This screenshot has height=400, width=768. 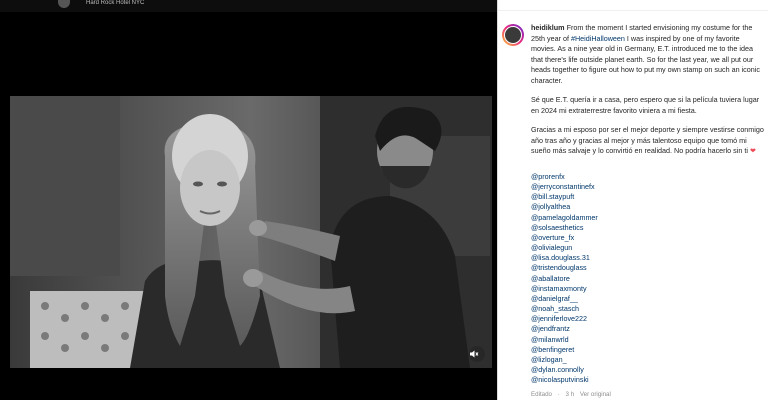 What do you see at coordinates (248, 6) in the screenshot?
I see `post-top-bar: Hard Rock Hotel NYC` at bounding box center [248, 6].